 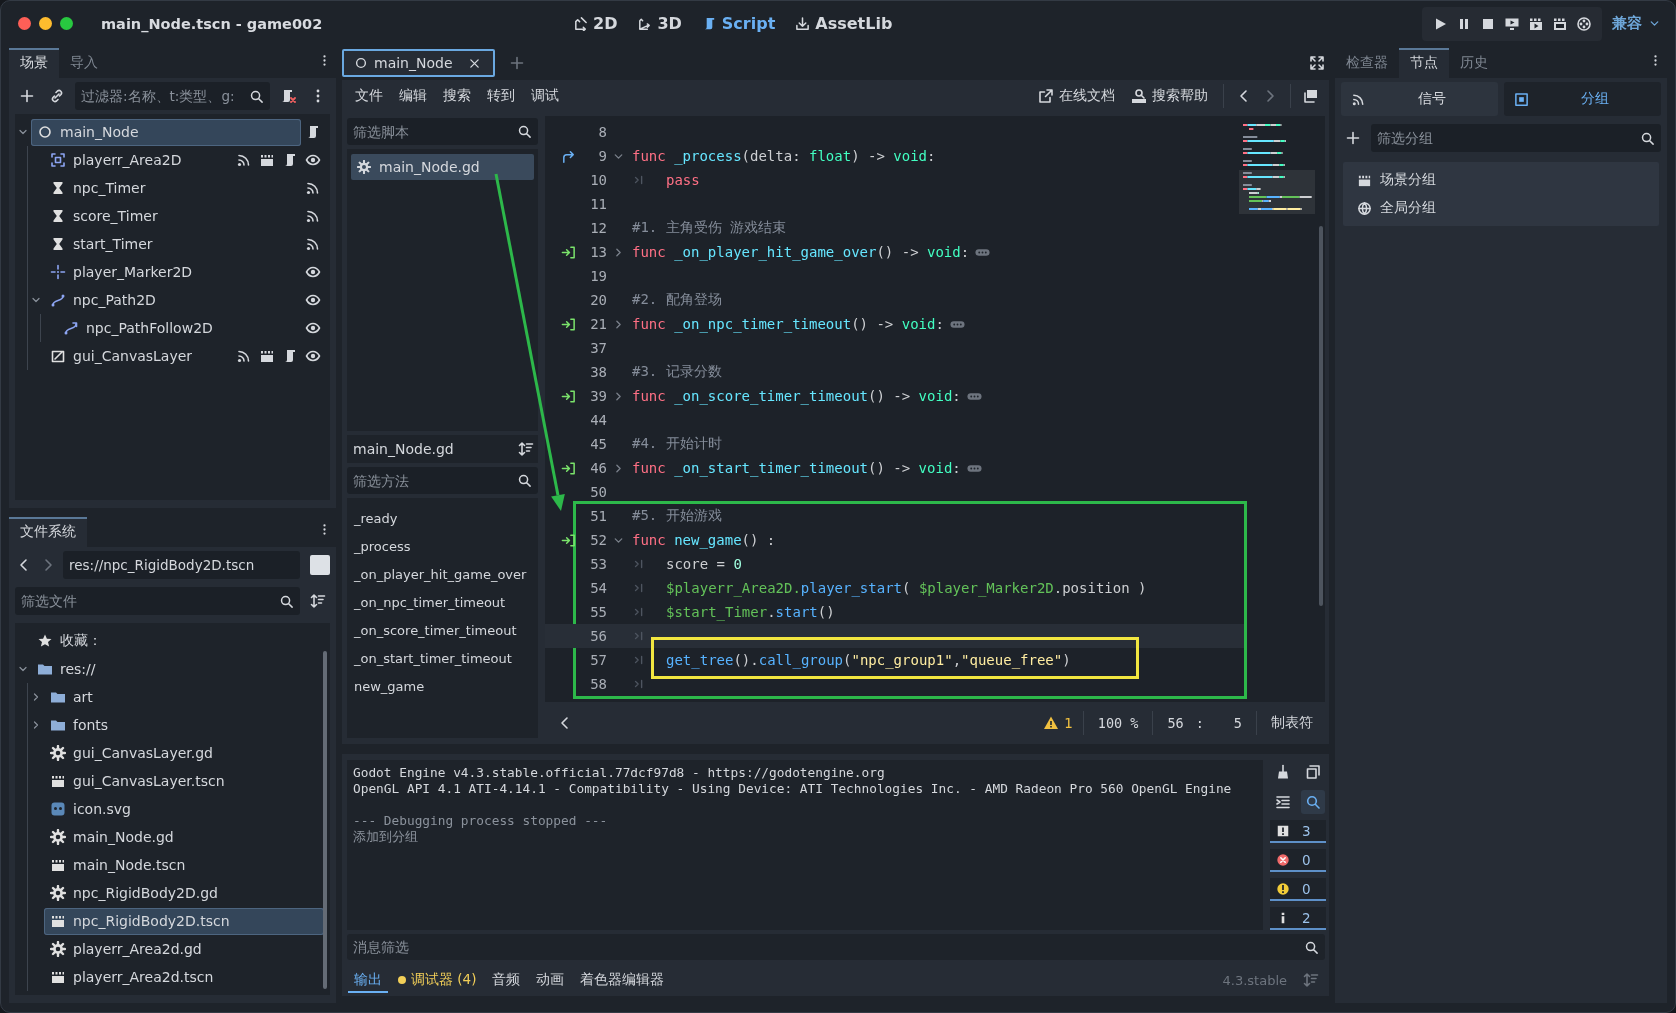 I want to click on workspace-tab: 3D, so click(x=659, y=23).